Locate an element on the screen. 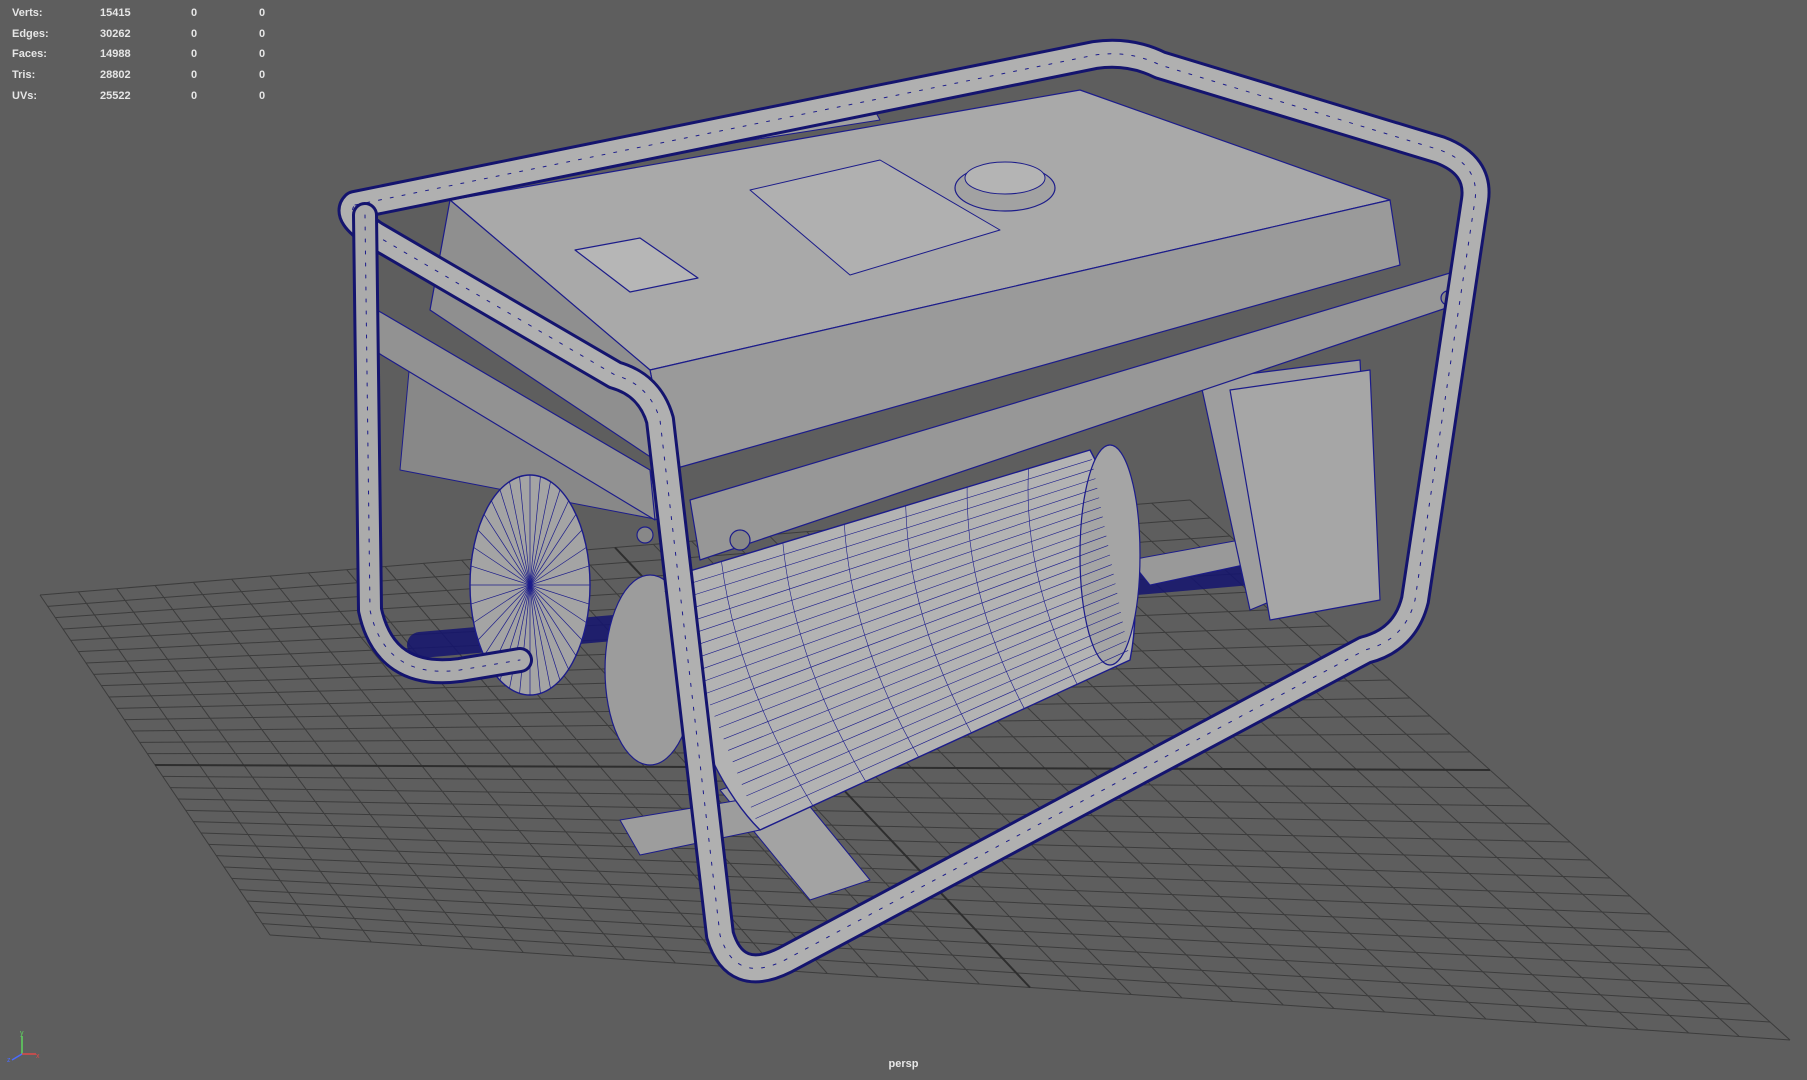  hud-row: Edges: 30262 0 0 is located at coordinates (147, 34).